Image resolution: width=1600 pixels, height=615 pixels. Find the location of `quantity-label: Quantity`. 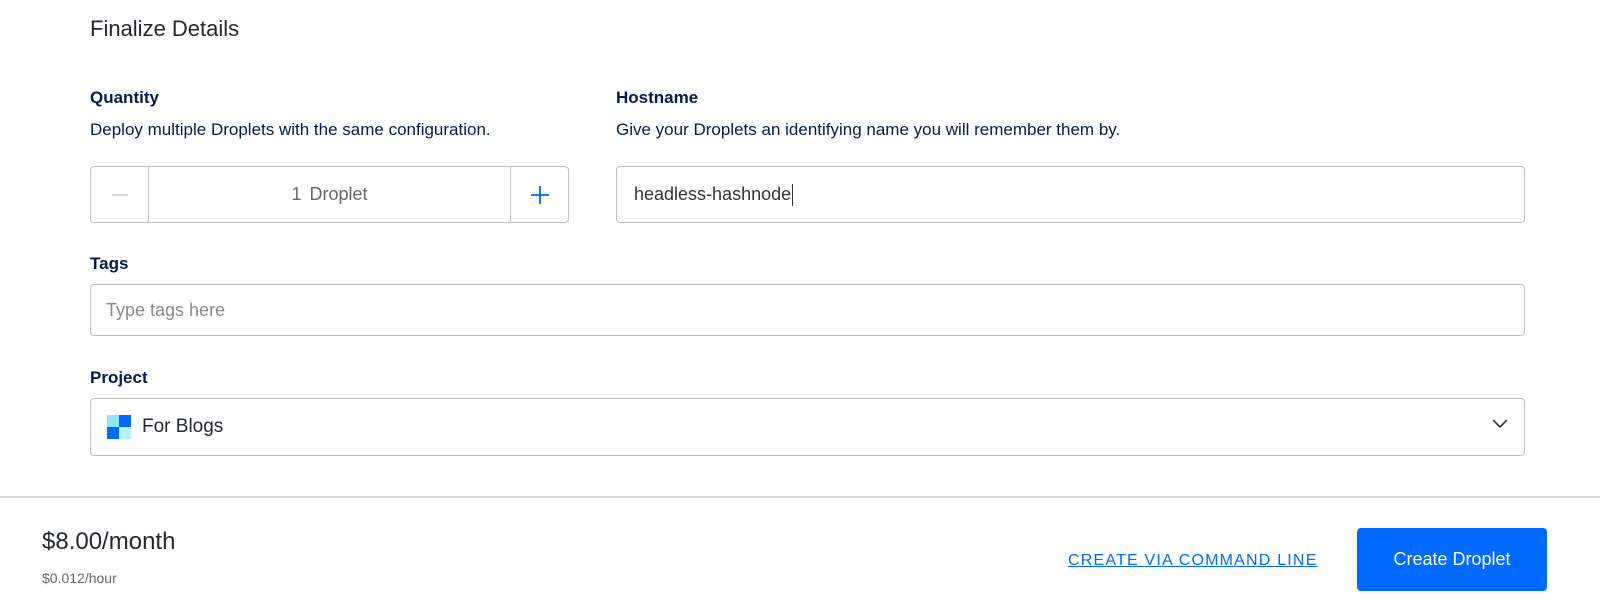

quantity-label: Quantity is located at coordinates (124, 97).